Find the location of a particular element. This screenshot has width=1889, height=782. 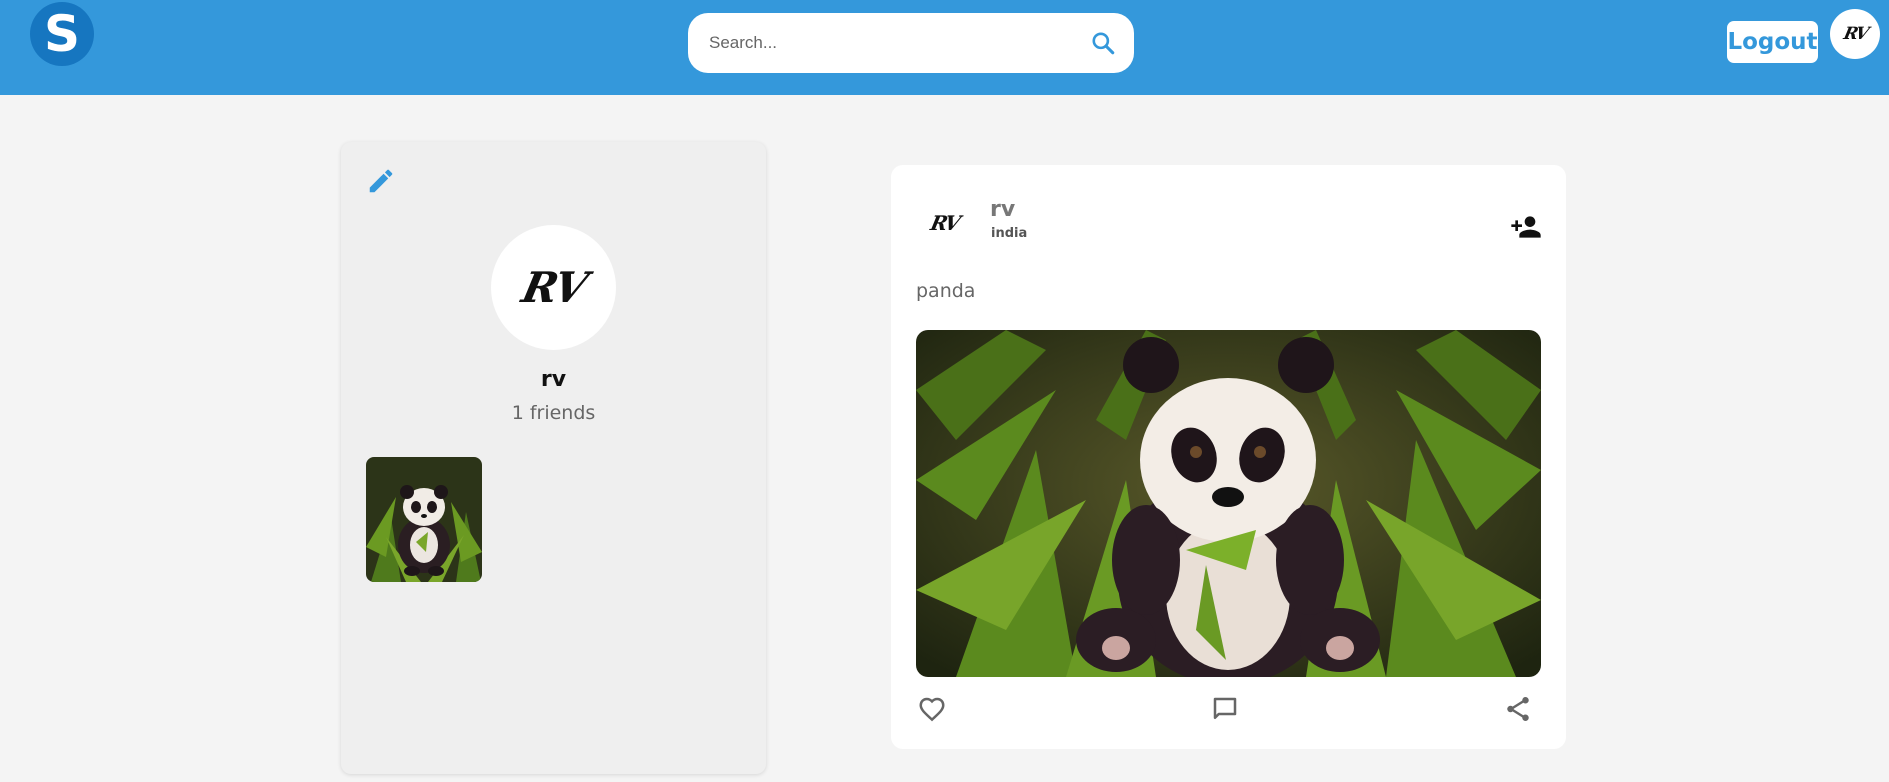

post-location: india is located at coordinates (1009, 233).